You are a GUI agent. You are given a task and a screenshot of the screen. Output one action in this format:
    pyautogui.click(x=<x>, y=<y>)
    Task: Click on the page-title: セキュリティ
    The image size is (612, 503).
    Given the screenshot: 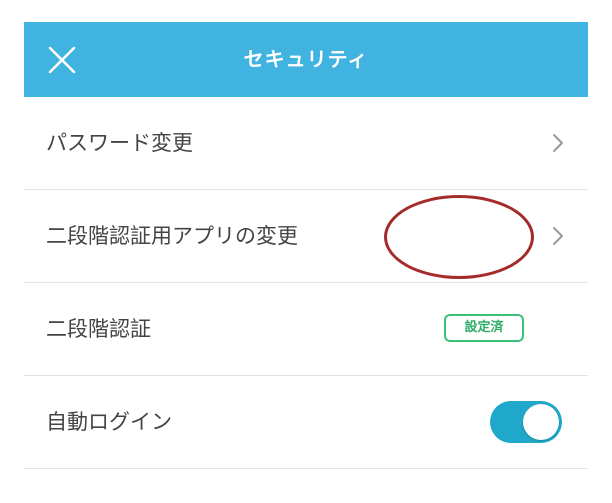 What is the action you would take?
    pyautogui.click(x=306, y=59)
    